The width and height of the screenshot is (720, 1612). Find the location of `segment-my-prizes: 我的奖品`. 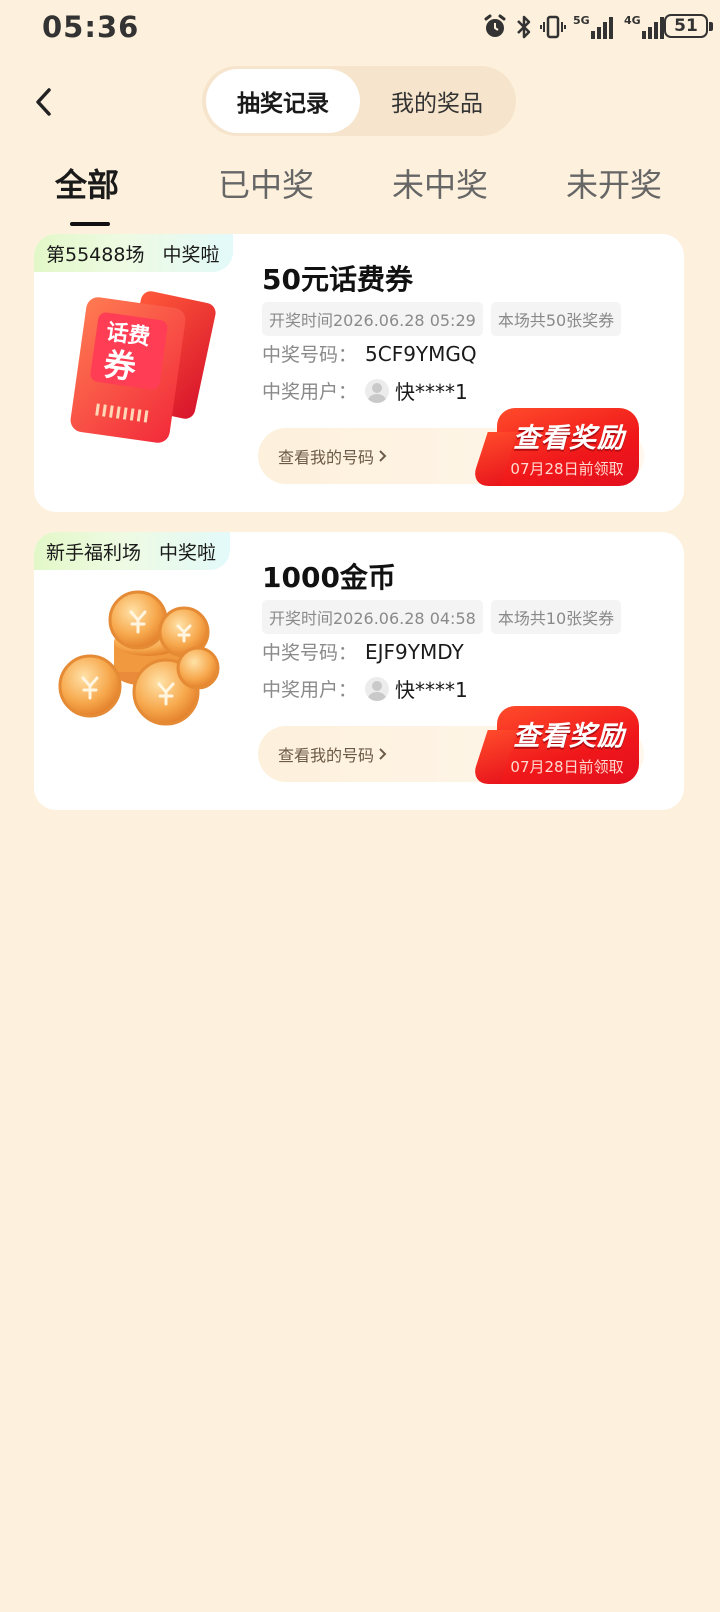

segment-my-prizes: 我的奖品 is located at coordinates (437, 101).